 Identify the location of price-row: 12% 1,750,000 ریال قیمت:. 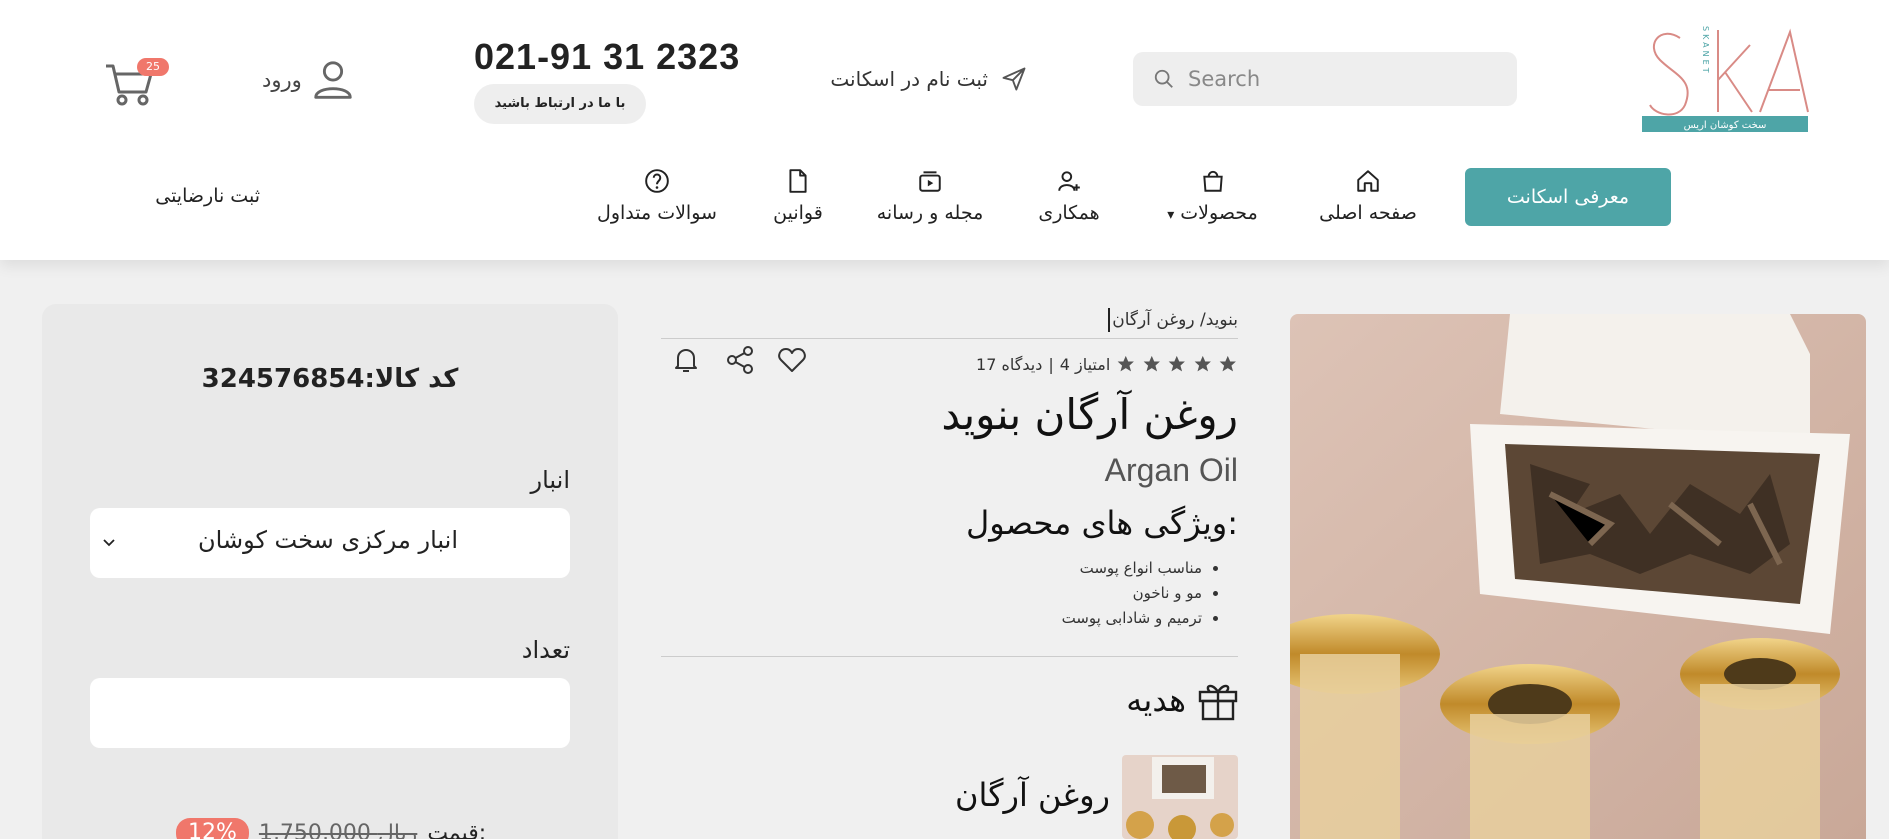
(336, 828).